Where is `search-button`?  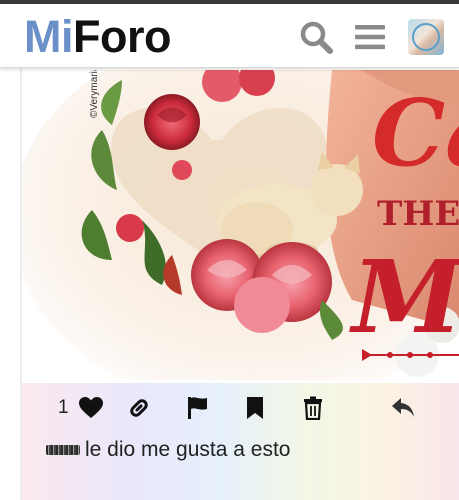 search-button is located at coordinates (316, 37).